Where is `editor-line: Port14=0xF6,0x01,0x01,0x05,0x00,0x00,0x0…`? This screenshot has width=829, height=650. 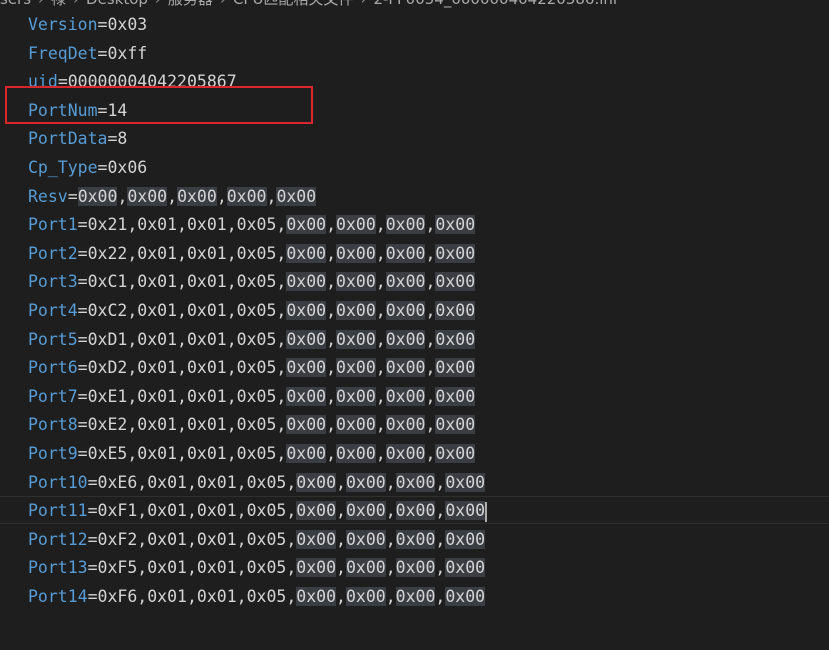
editor-line: Port14=0xF6,0x01,0x01,0x05,0x00,0x00,0x0… is located at coordinates (428, 597).